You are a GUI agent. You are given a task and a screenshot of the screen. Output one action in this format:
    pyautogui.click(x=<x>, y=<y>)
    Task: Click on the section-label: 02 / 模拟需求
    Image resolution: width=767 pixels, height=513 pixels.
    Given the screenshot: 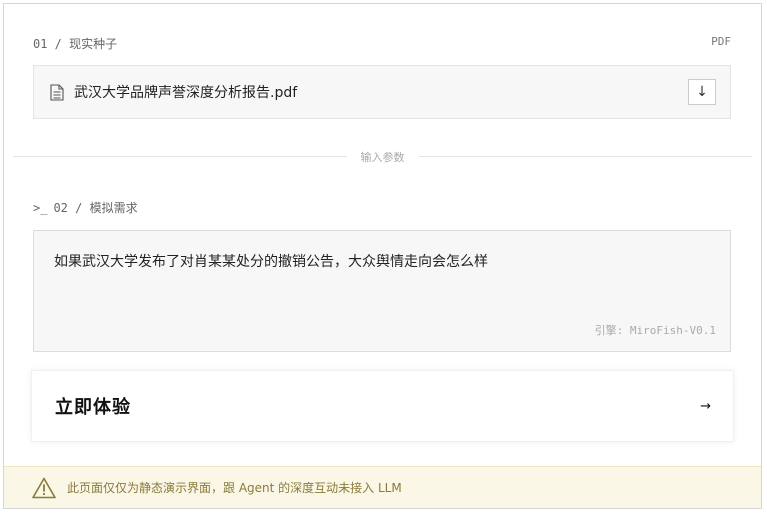 What is the action you would take?
    pyautogui.click(x=95, y=208)
    